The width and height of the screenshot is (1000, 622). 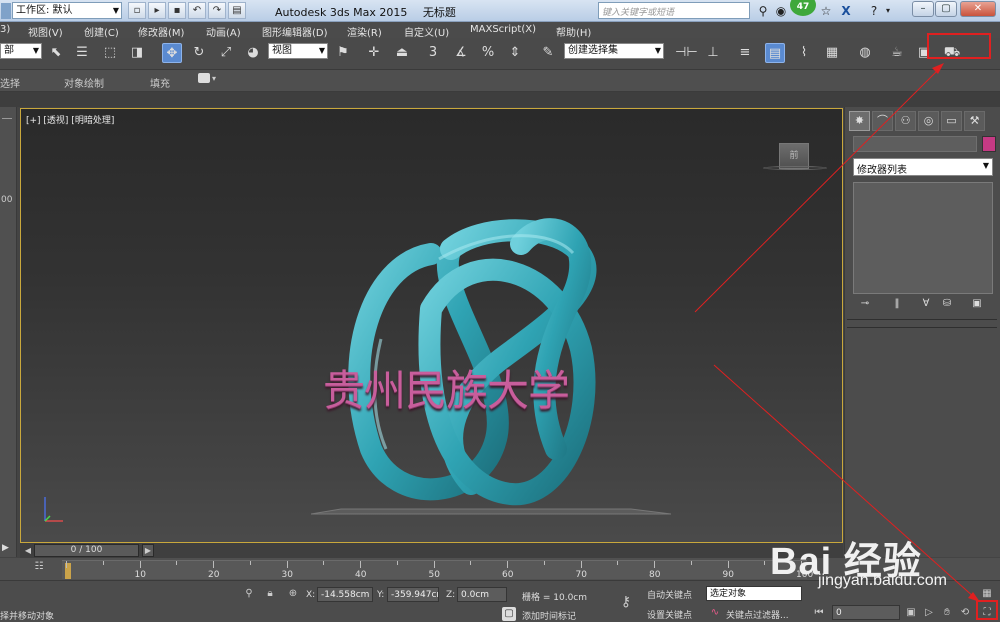 I want to click on workspace-dropdown: 工作区: 默认 ▼, so click(x=67, y=10).